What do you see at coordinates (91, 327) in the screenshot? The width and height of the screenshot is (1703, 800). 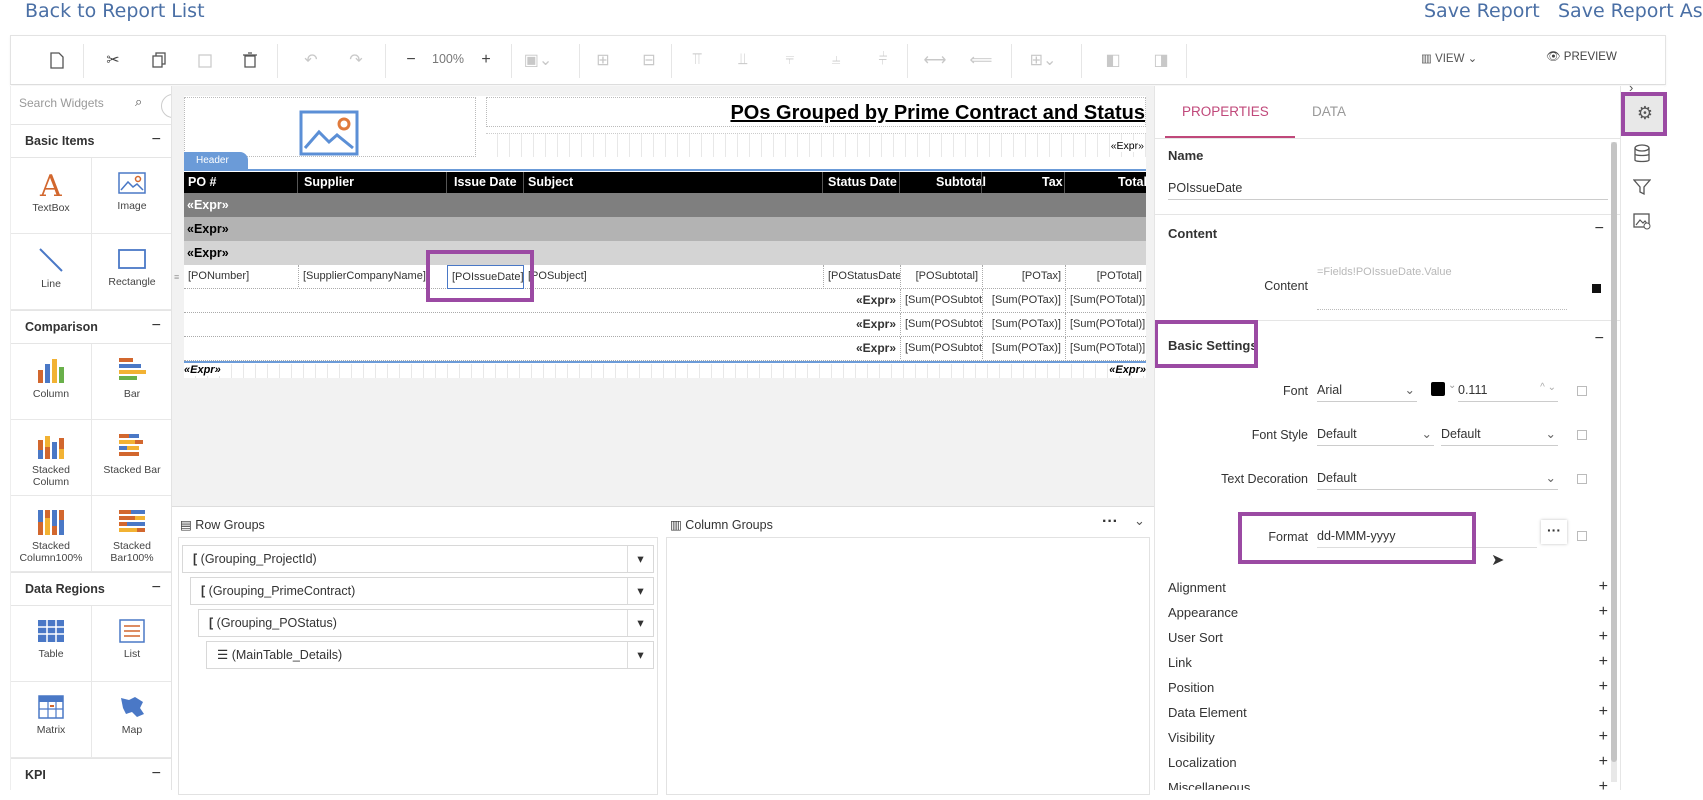 I see `section-comparison: Comparison −` at bounding box center [91, 327].